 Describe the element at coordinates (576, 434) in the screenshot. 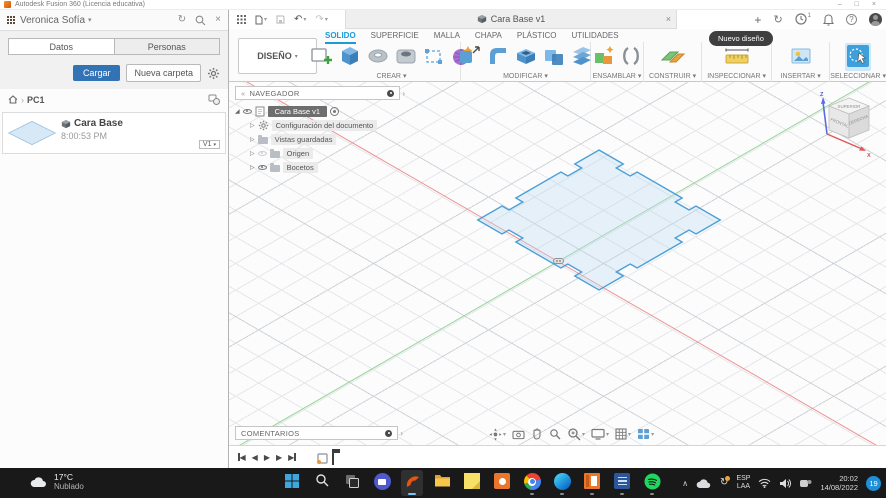

I see `fit-button: ▾` at that location.